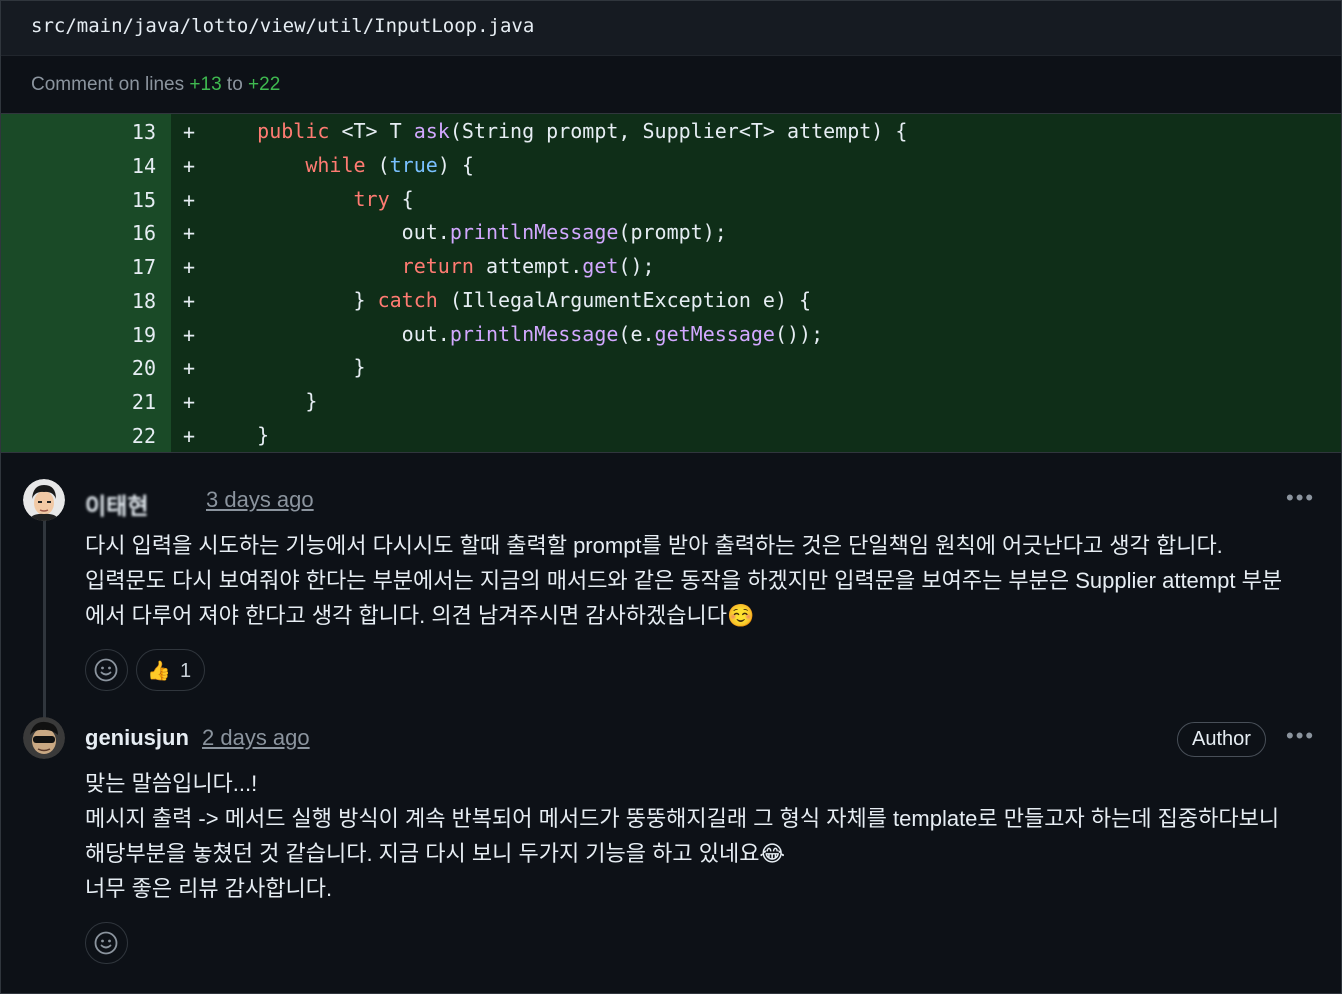 The image size is (1342, 994). What do you see at coordinates (128, 368) in the screenshot?
I see `line-number: 20` at bounding box center [128, 368].